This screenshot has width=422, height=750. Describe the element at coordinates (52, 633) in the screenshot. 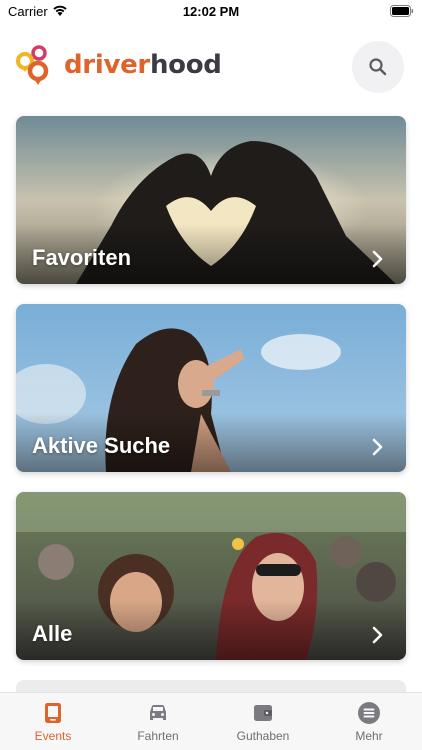

I see `card-alle-label: Alle` at that location.